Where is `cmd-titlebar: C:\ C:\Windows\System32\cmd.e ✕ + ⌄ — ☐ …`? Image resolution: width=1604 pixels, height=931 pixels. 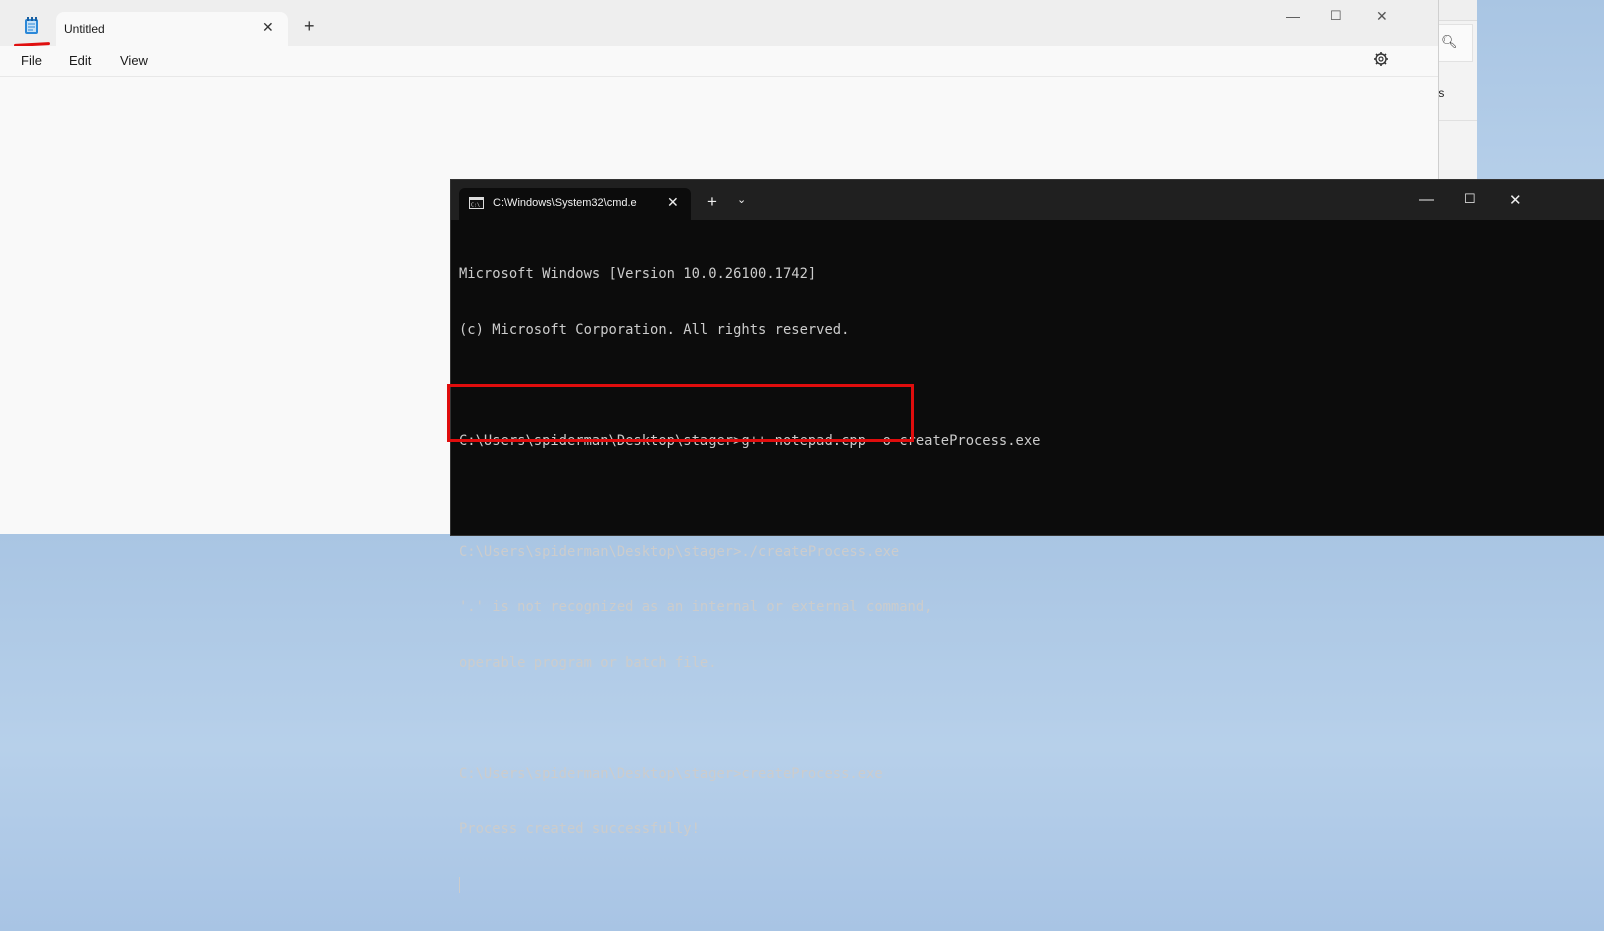
cmd-titlebar: C:\ C:\Windows\System32\cmd.e ✕ + ⌄ — ☐ … is located at coordinates (1027, 200).